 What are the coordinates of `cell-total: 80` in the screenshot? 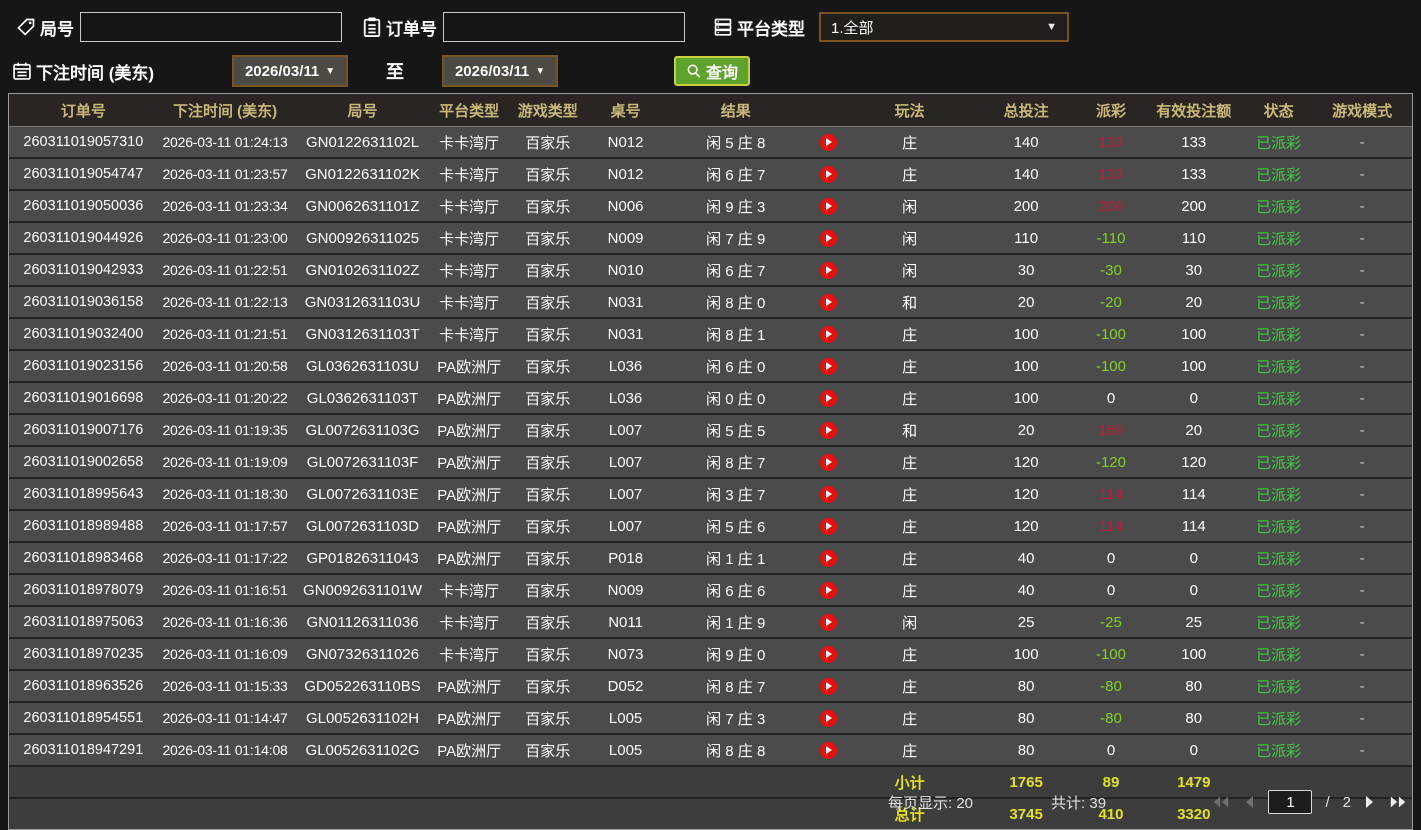 It's located at (1026, 718).